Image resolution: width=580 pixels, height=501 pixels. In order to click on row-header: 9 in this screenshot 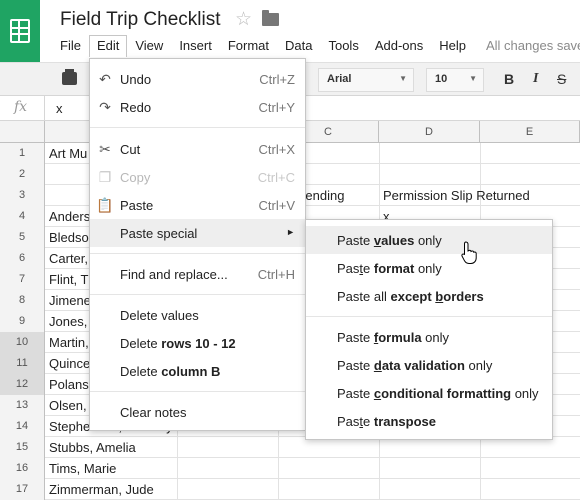, I will do `click(22, 321)`.